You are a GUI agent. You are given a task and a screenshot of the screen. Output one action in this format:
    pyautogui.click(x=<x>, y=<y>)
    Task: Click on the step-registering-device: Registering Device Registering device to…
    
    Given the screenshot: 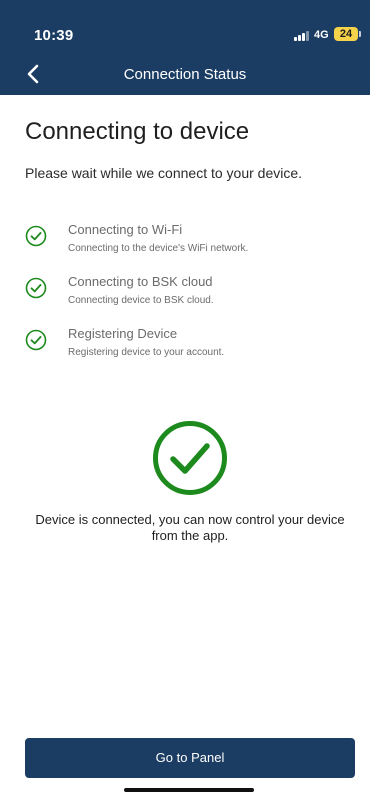 What is the action you would take?
    pyautogui.click(x=185, y=346)
    